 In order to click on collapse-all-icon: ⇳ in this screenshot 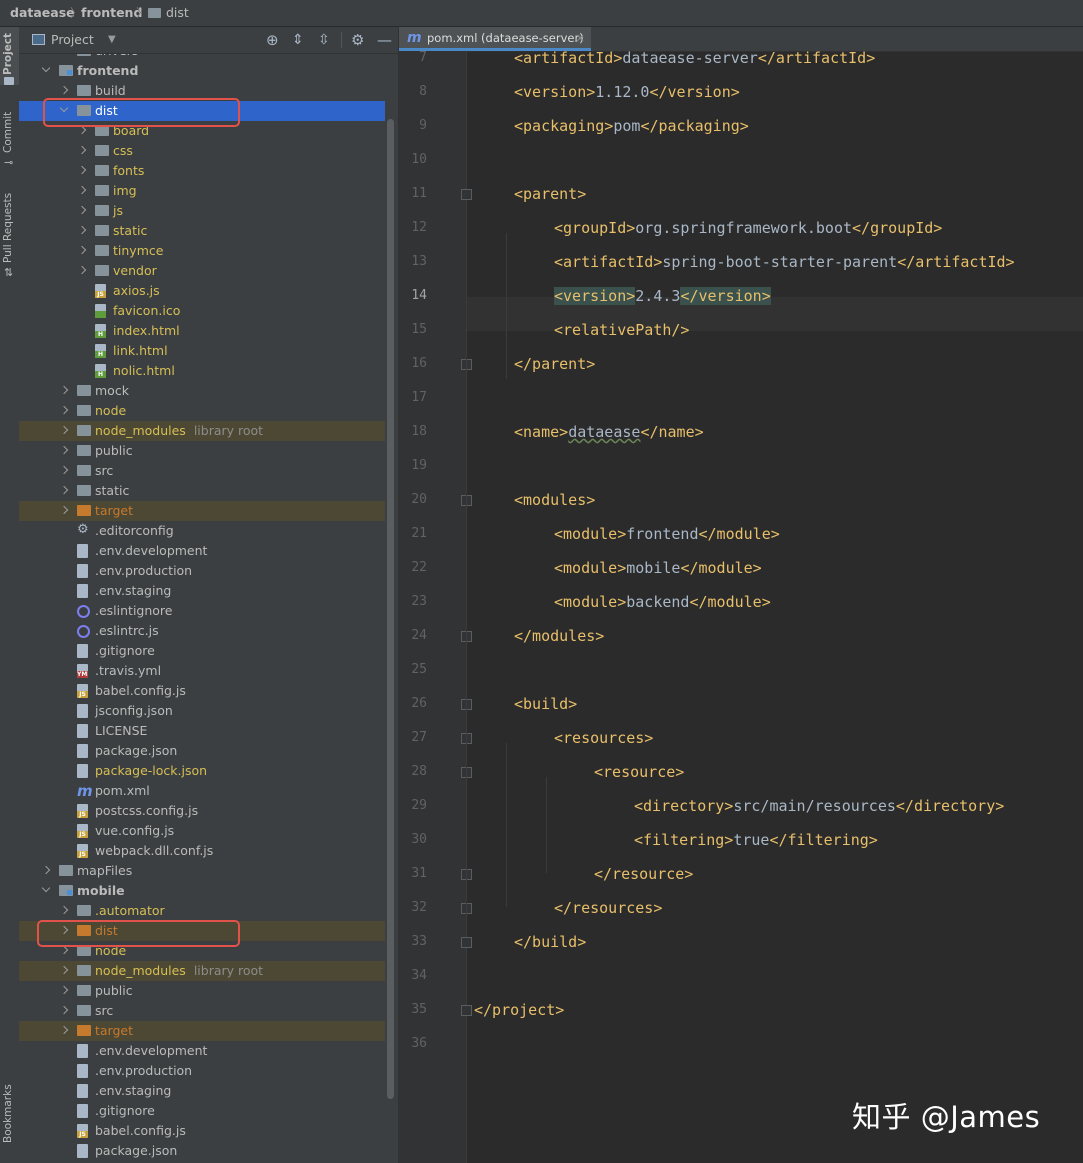, I will do `click(324, 40)`.